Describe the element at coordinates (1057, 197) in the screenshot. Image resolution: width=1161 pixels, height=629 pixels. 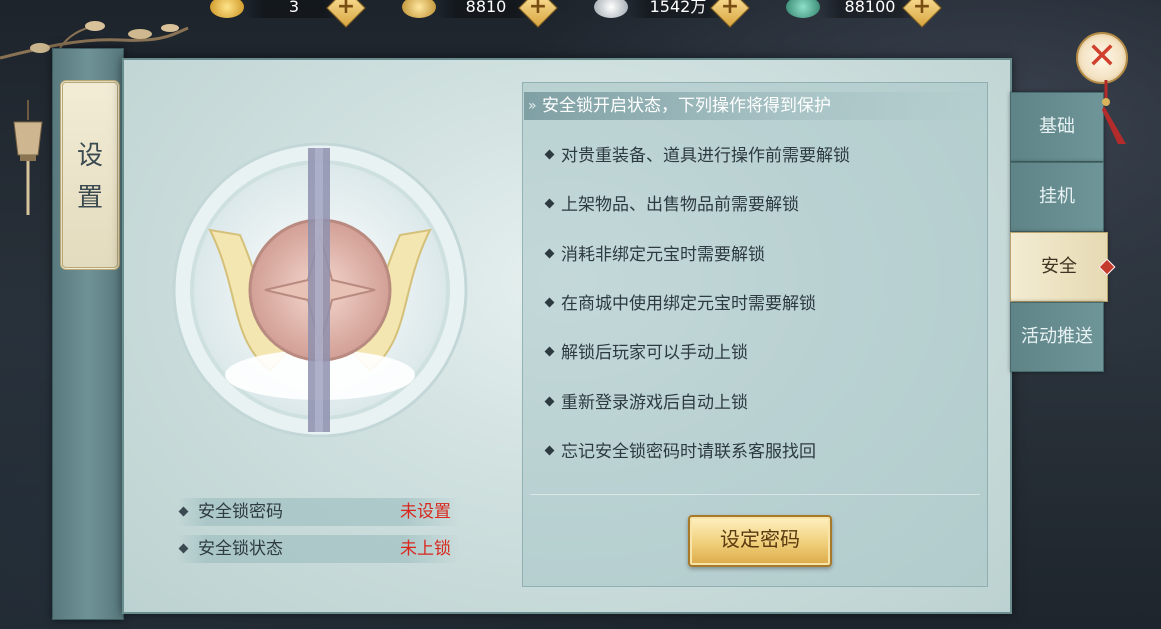
I see `tab-auto-battle: 挂机` at that location.